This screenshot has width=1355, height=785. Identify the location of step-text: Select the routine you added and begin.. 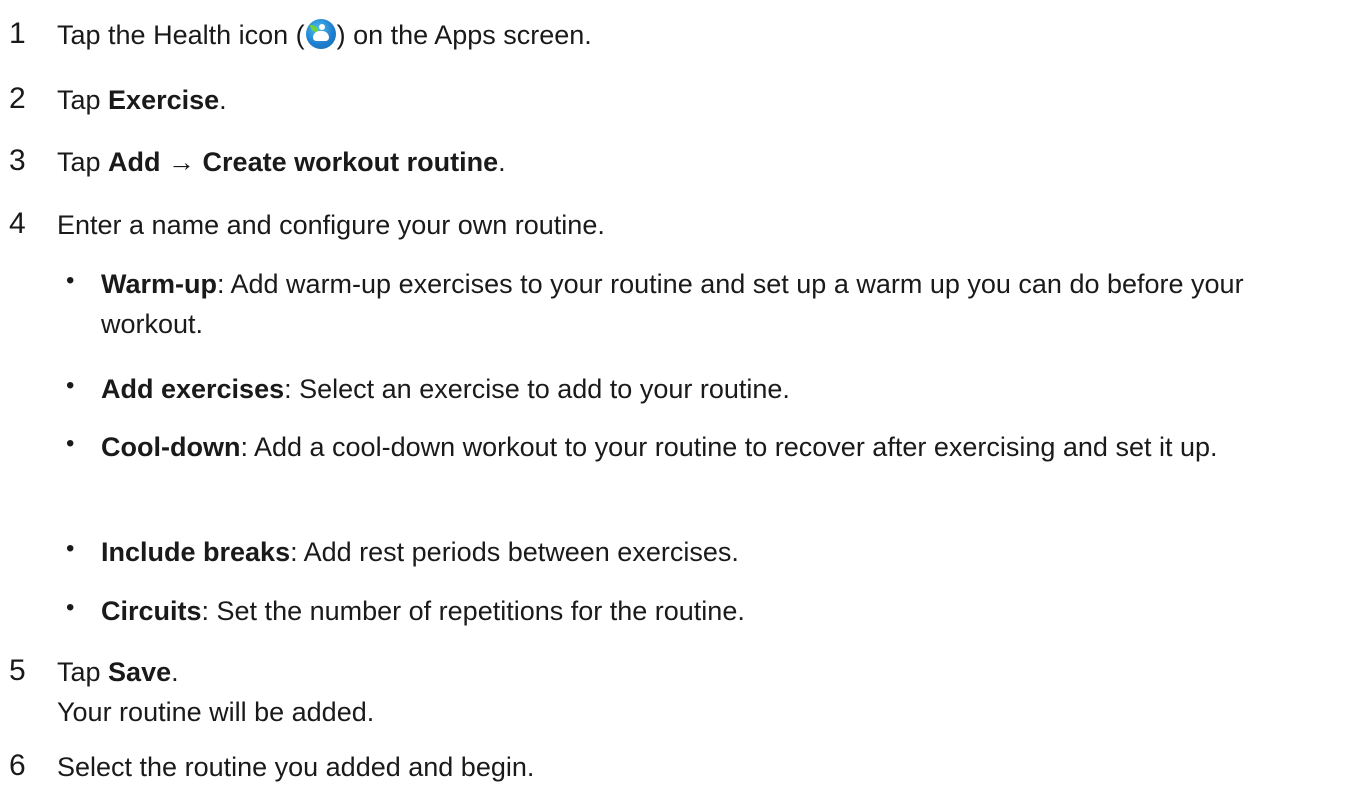
(296, 767).